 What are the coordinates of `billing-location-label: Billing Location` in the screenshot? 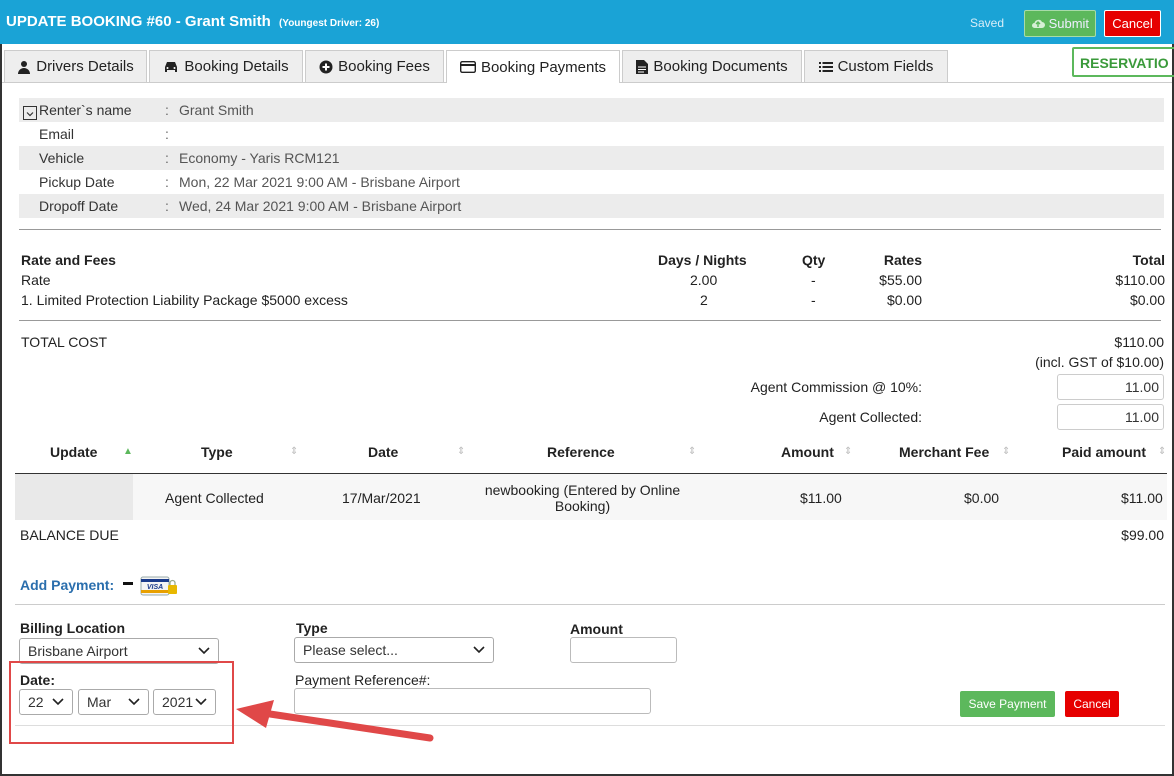 It's located at (72, 628).